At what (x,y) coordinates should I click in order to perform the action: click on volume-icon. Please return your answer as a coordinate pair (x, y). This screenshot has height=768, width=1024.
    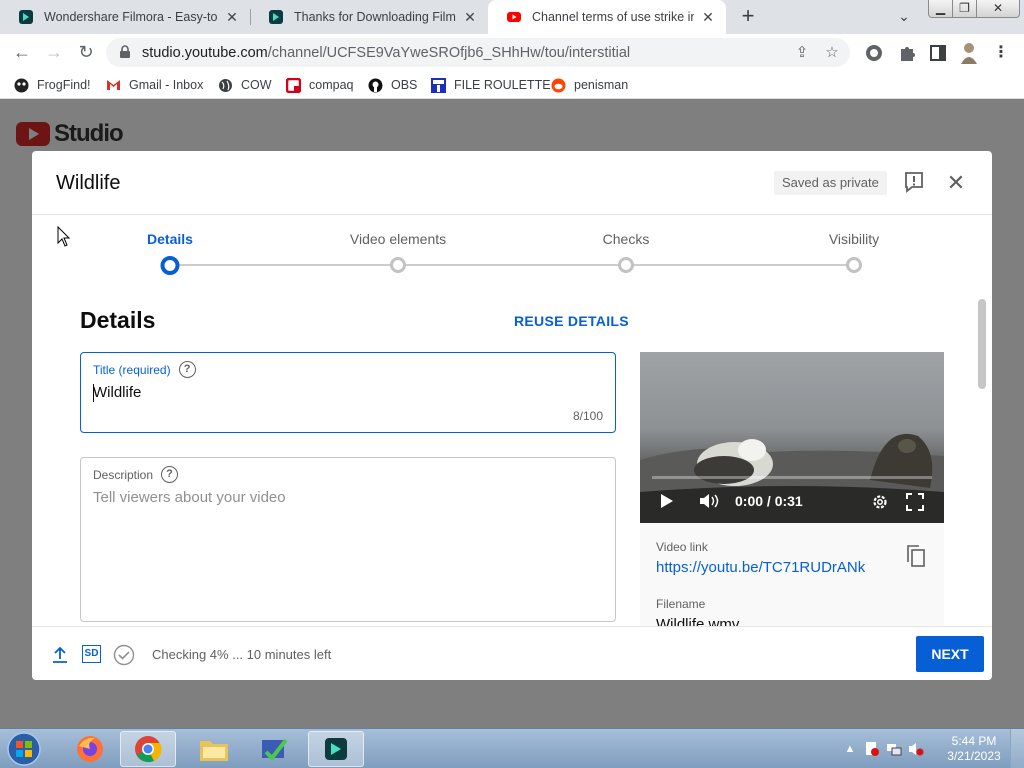
    Looking at the image, I should click on (710, 501).